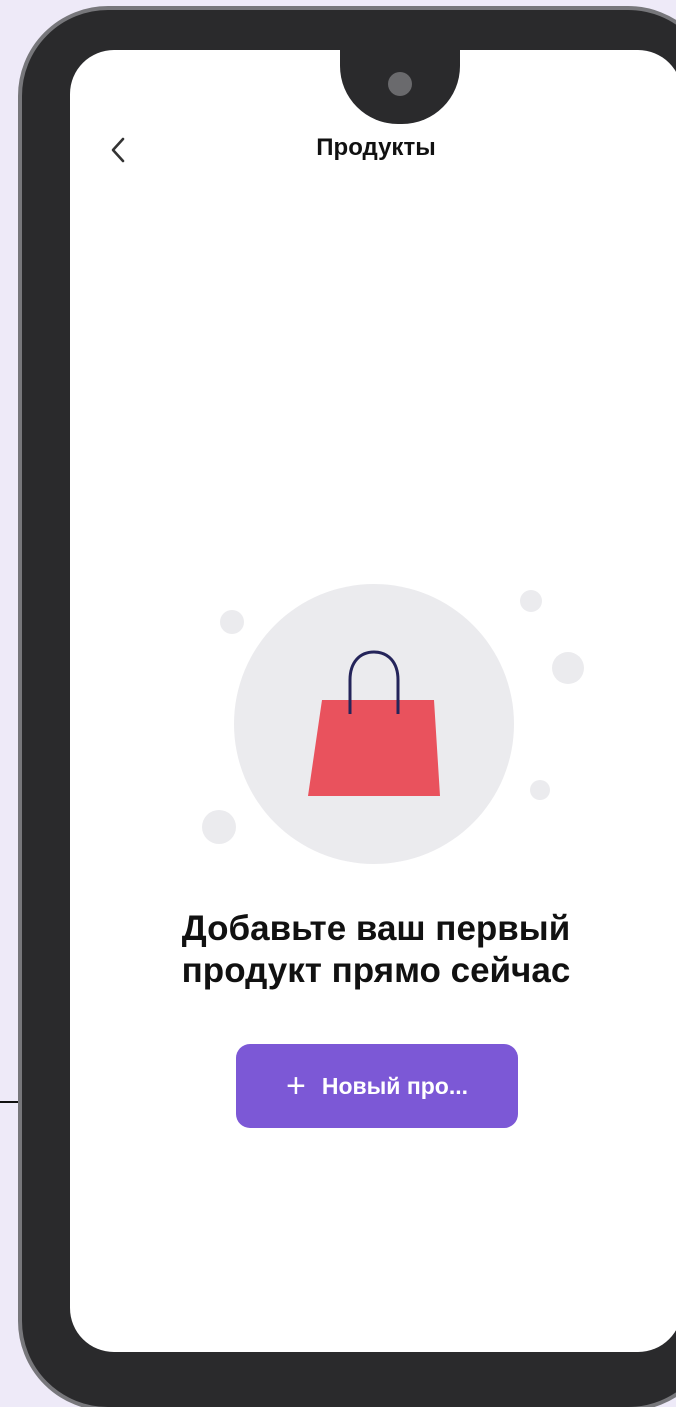 This screenshot has height=1407, width=676. I want to click on plus-icon: +, so click(296, 1086).